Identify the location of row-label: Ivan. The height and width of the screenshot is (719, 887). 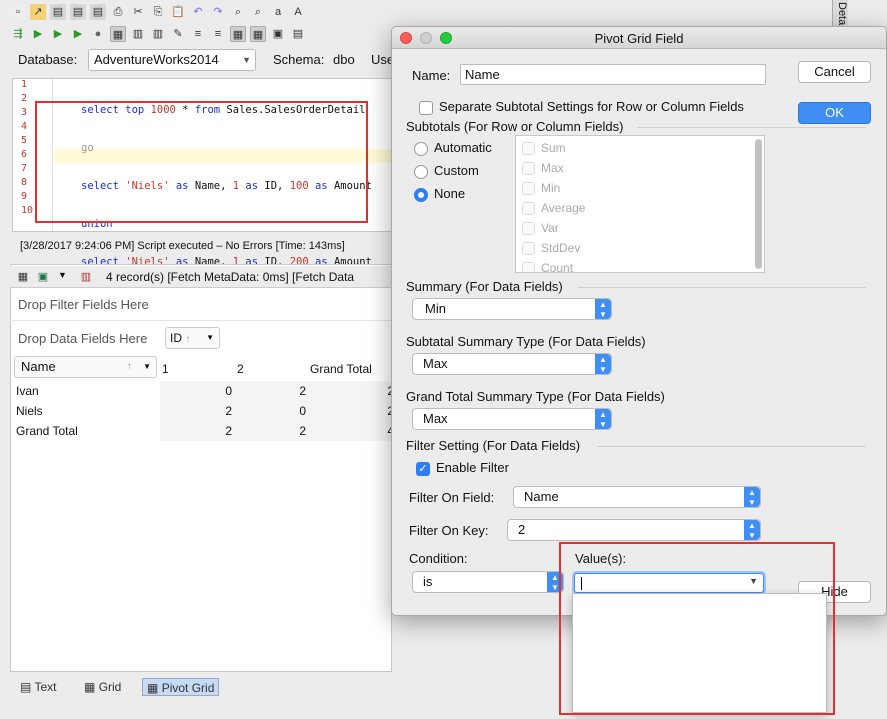
(27, 391).